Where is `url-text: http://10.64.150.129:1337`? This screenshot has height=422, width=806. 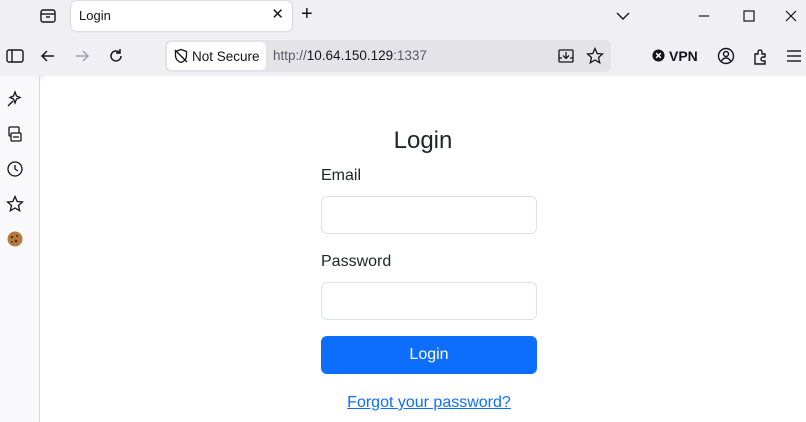 url-text: http://10.64.150.129:1337 is located at coordinates (350, 55).